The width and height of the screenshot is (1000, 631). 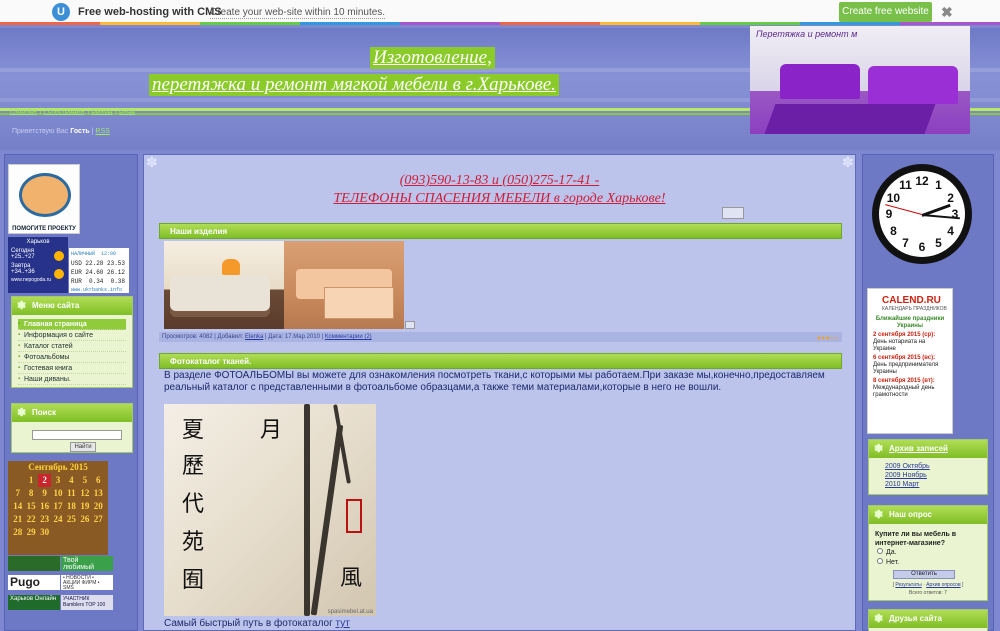 What do you see at coordinates (44, 199) in the screenshot?
I see `help-project-banner: ПОМОГИТЕ ПРОЕКТУ` at bounding box center [44, 199].